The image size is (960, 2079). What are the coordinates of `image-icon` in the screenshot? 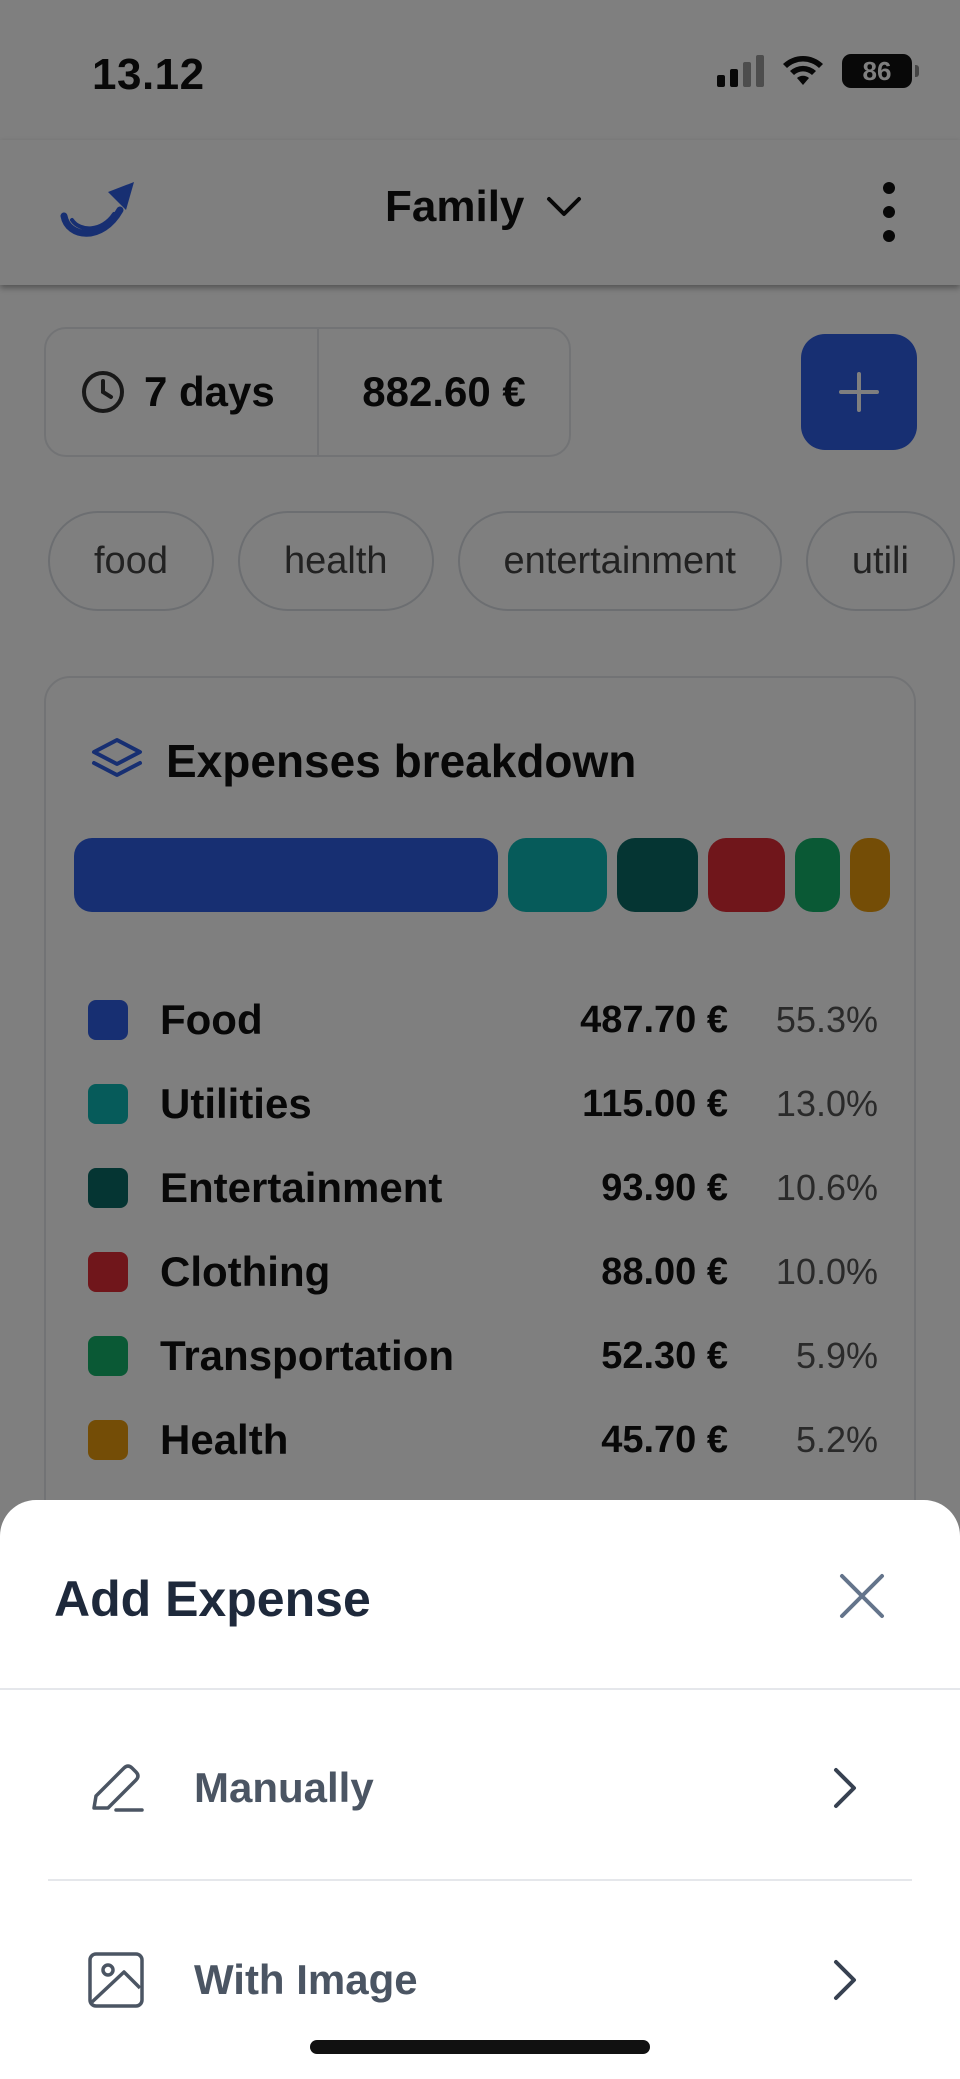 It's located at (116, 1980).